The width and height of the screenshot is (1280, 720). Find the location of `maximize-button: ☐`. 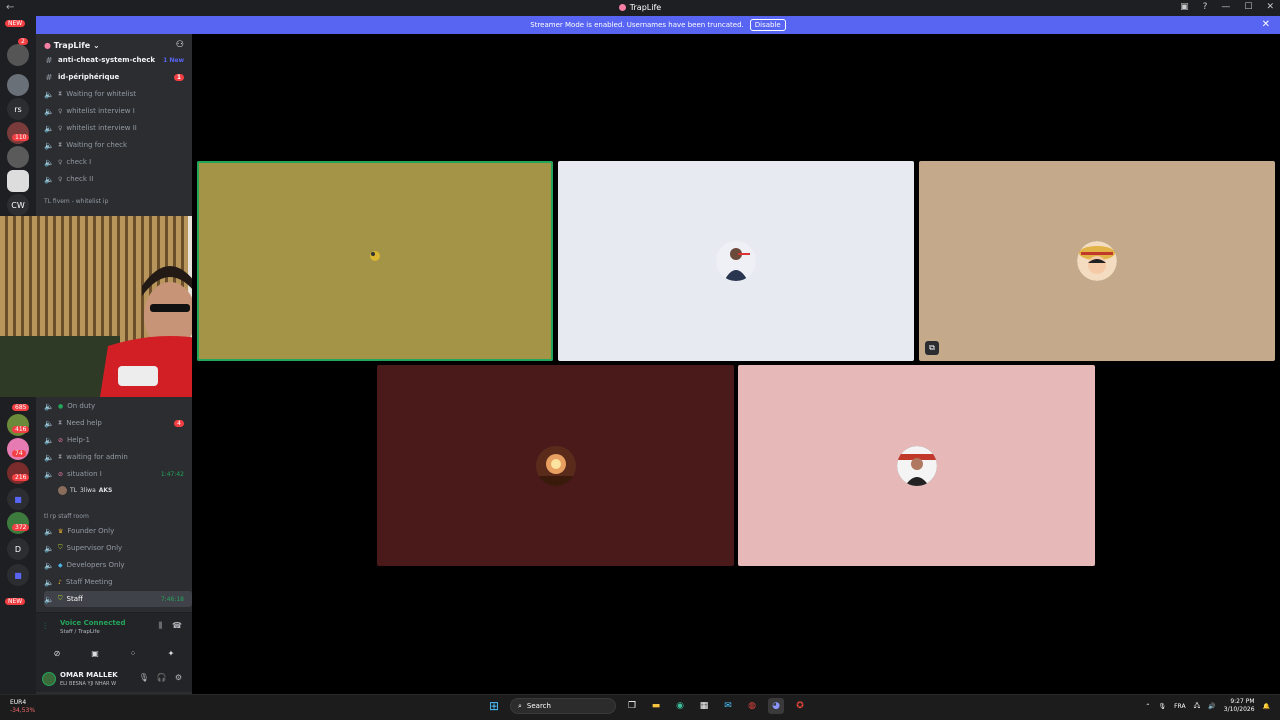

maximize-button: ☐ is located at coordinates (1248, 7).